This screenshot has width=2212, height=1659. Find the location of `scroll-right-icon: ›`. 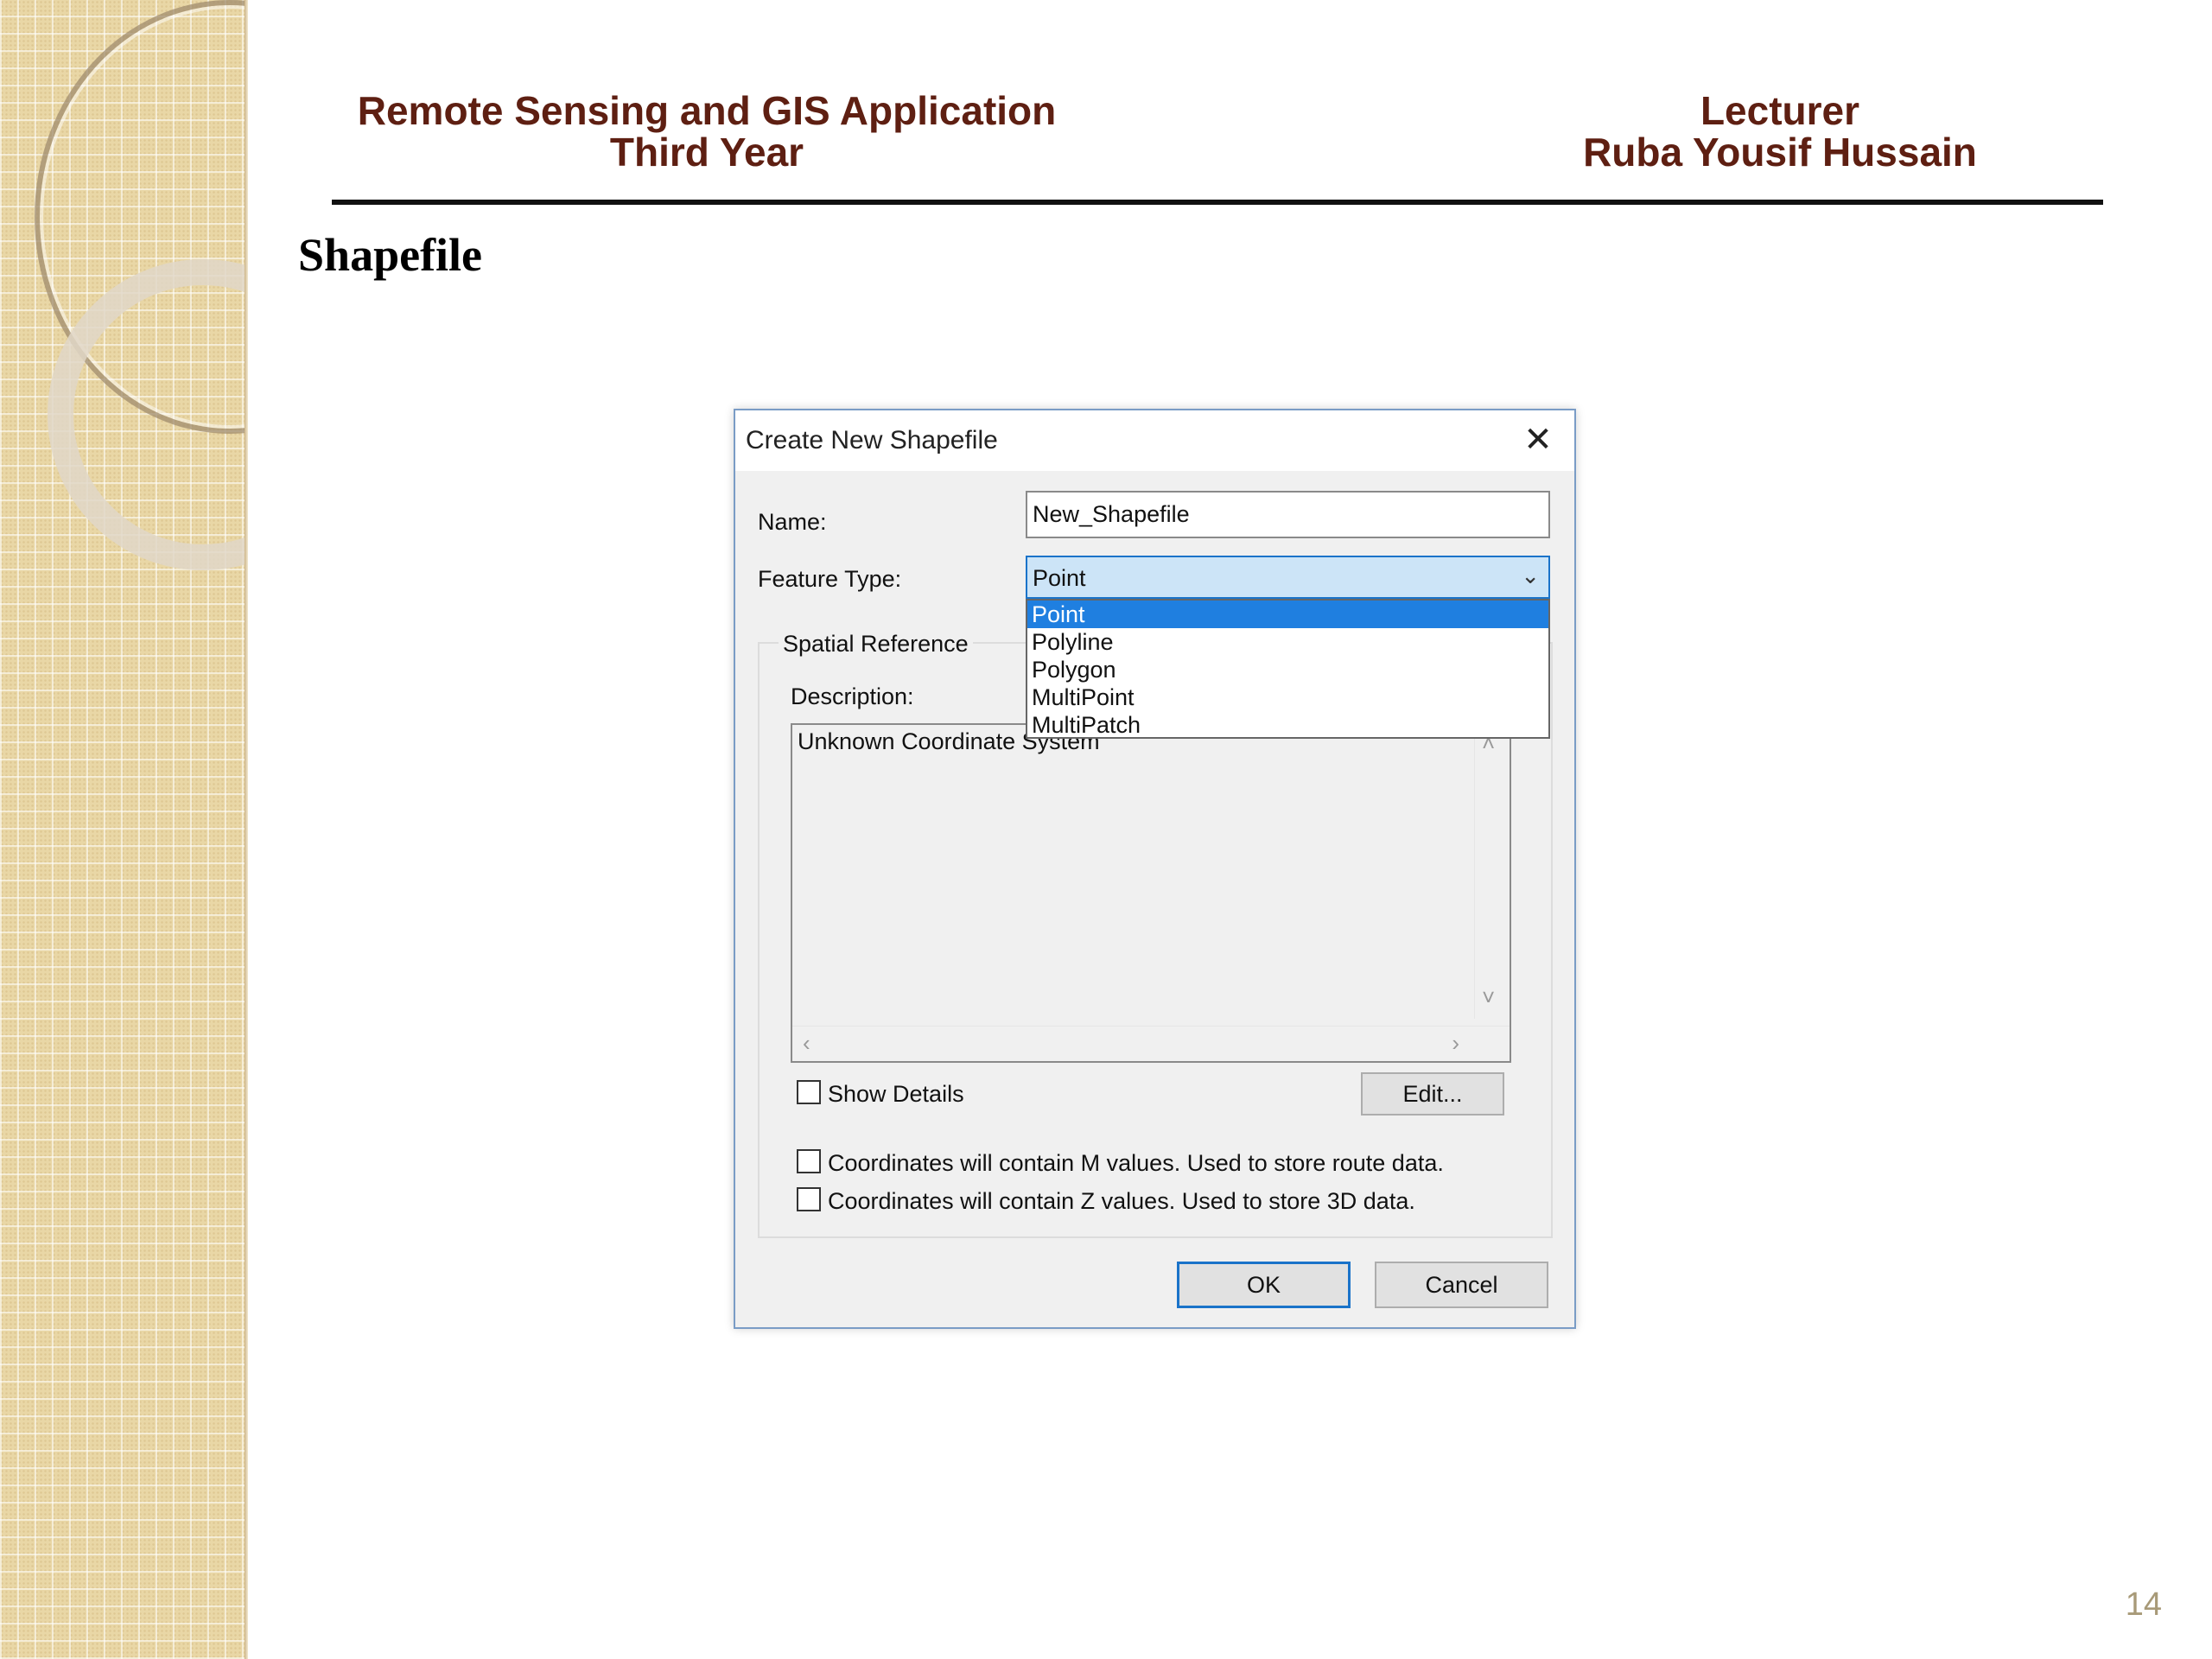

scroll-right-icon: › is located at coordinates (1455, 1043).